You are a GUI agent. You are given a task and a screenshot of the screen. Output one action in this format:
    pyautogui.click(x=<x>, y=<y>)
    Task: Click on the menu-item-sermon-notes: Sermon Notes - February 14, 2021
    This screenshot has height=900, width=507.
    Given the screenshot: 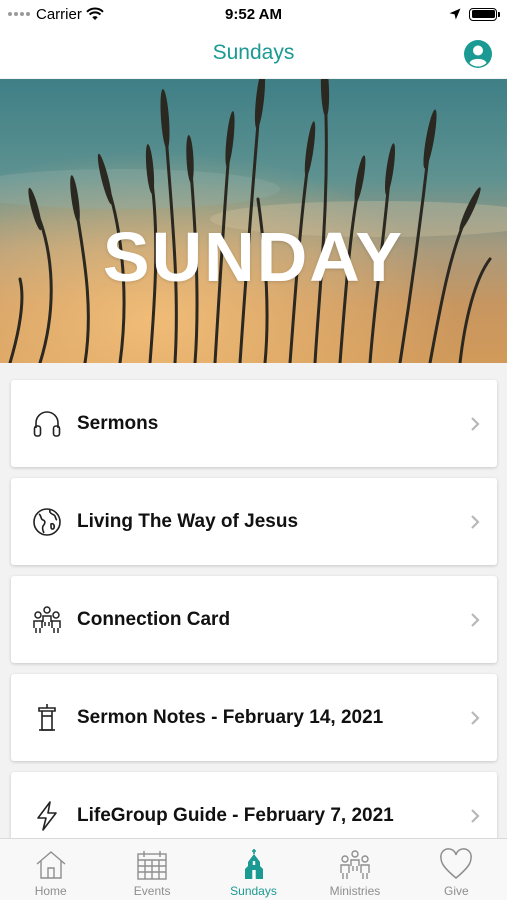 What is the action you would take?
    pyautogui.click(x=254, y=717)
    